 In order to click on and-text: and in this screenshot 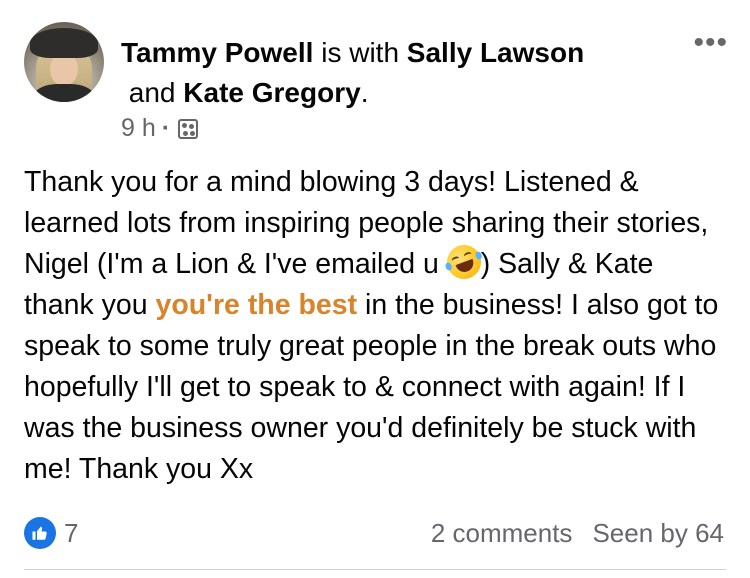, I will do `click(152, 92)`.